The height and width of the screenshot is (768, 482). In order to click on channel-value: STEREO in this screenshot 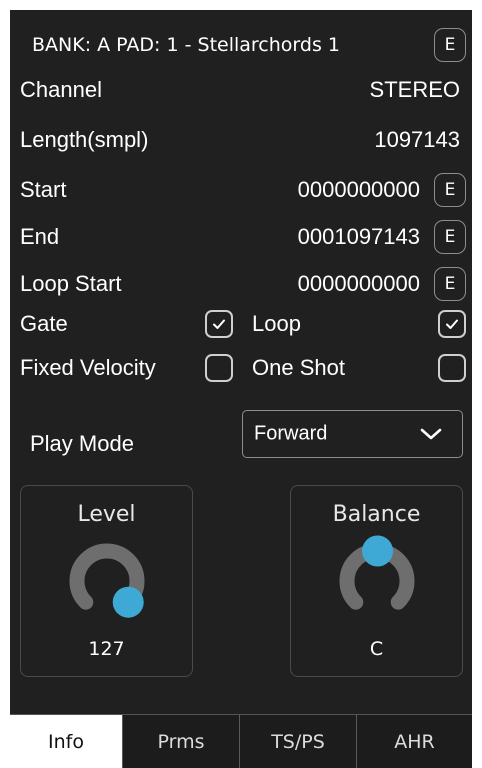, I will do `click(414, 89)`.